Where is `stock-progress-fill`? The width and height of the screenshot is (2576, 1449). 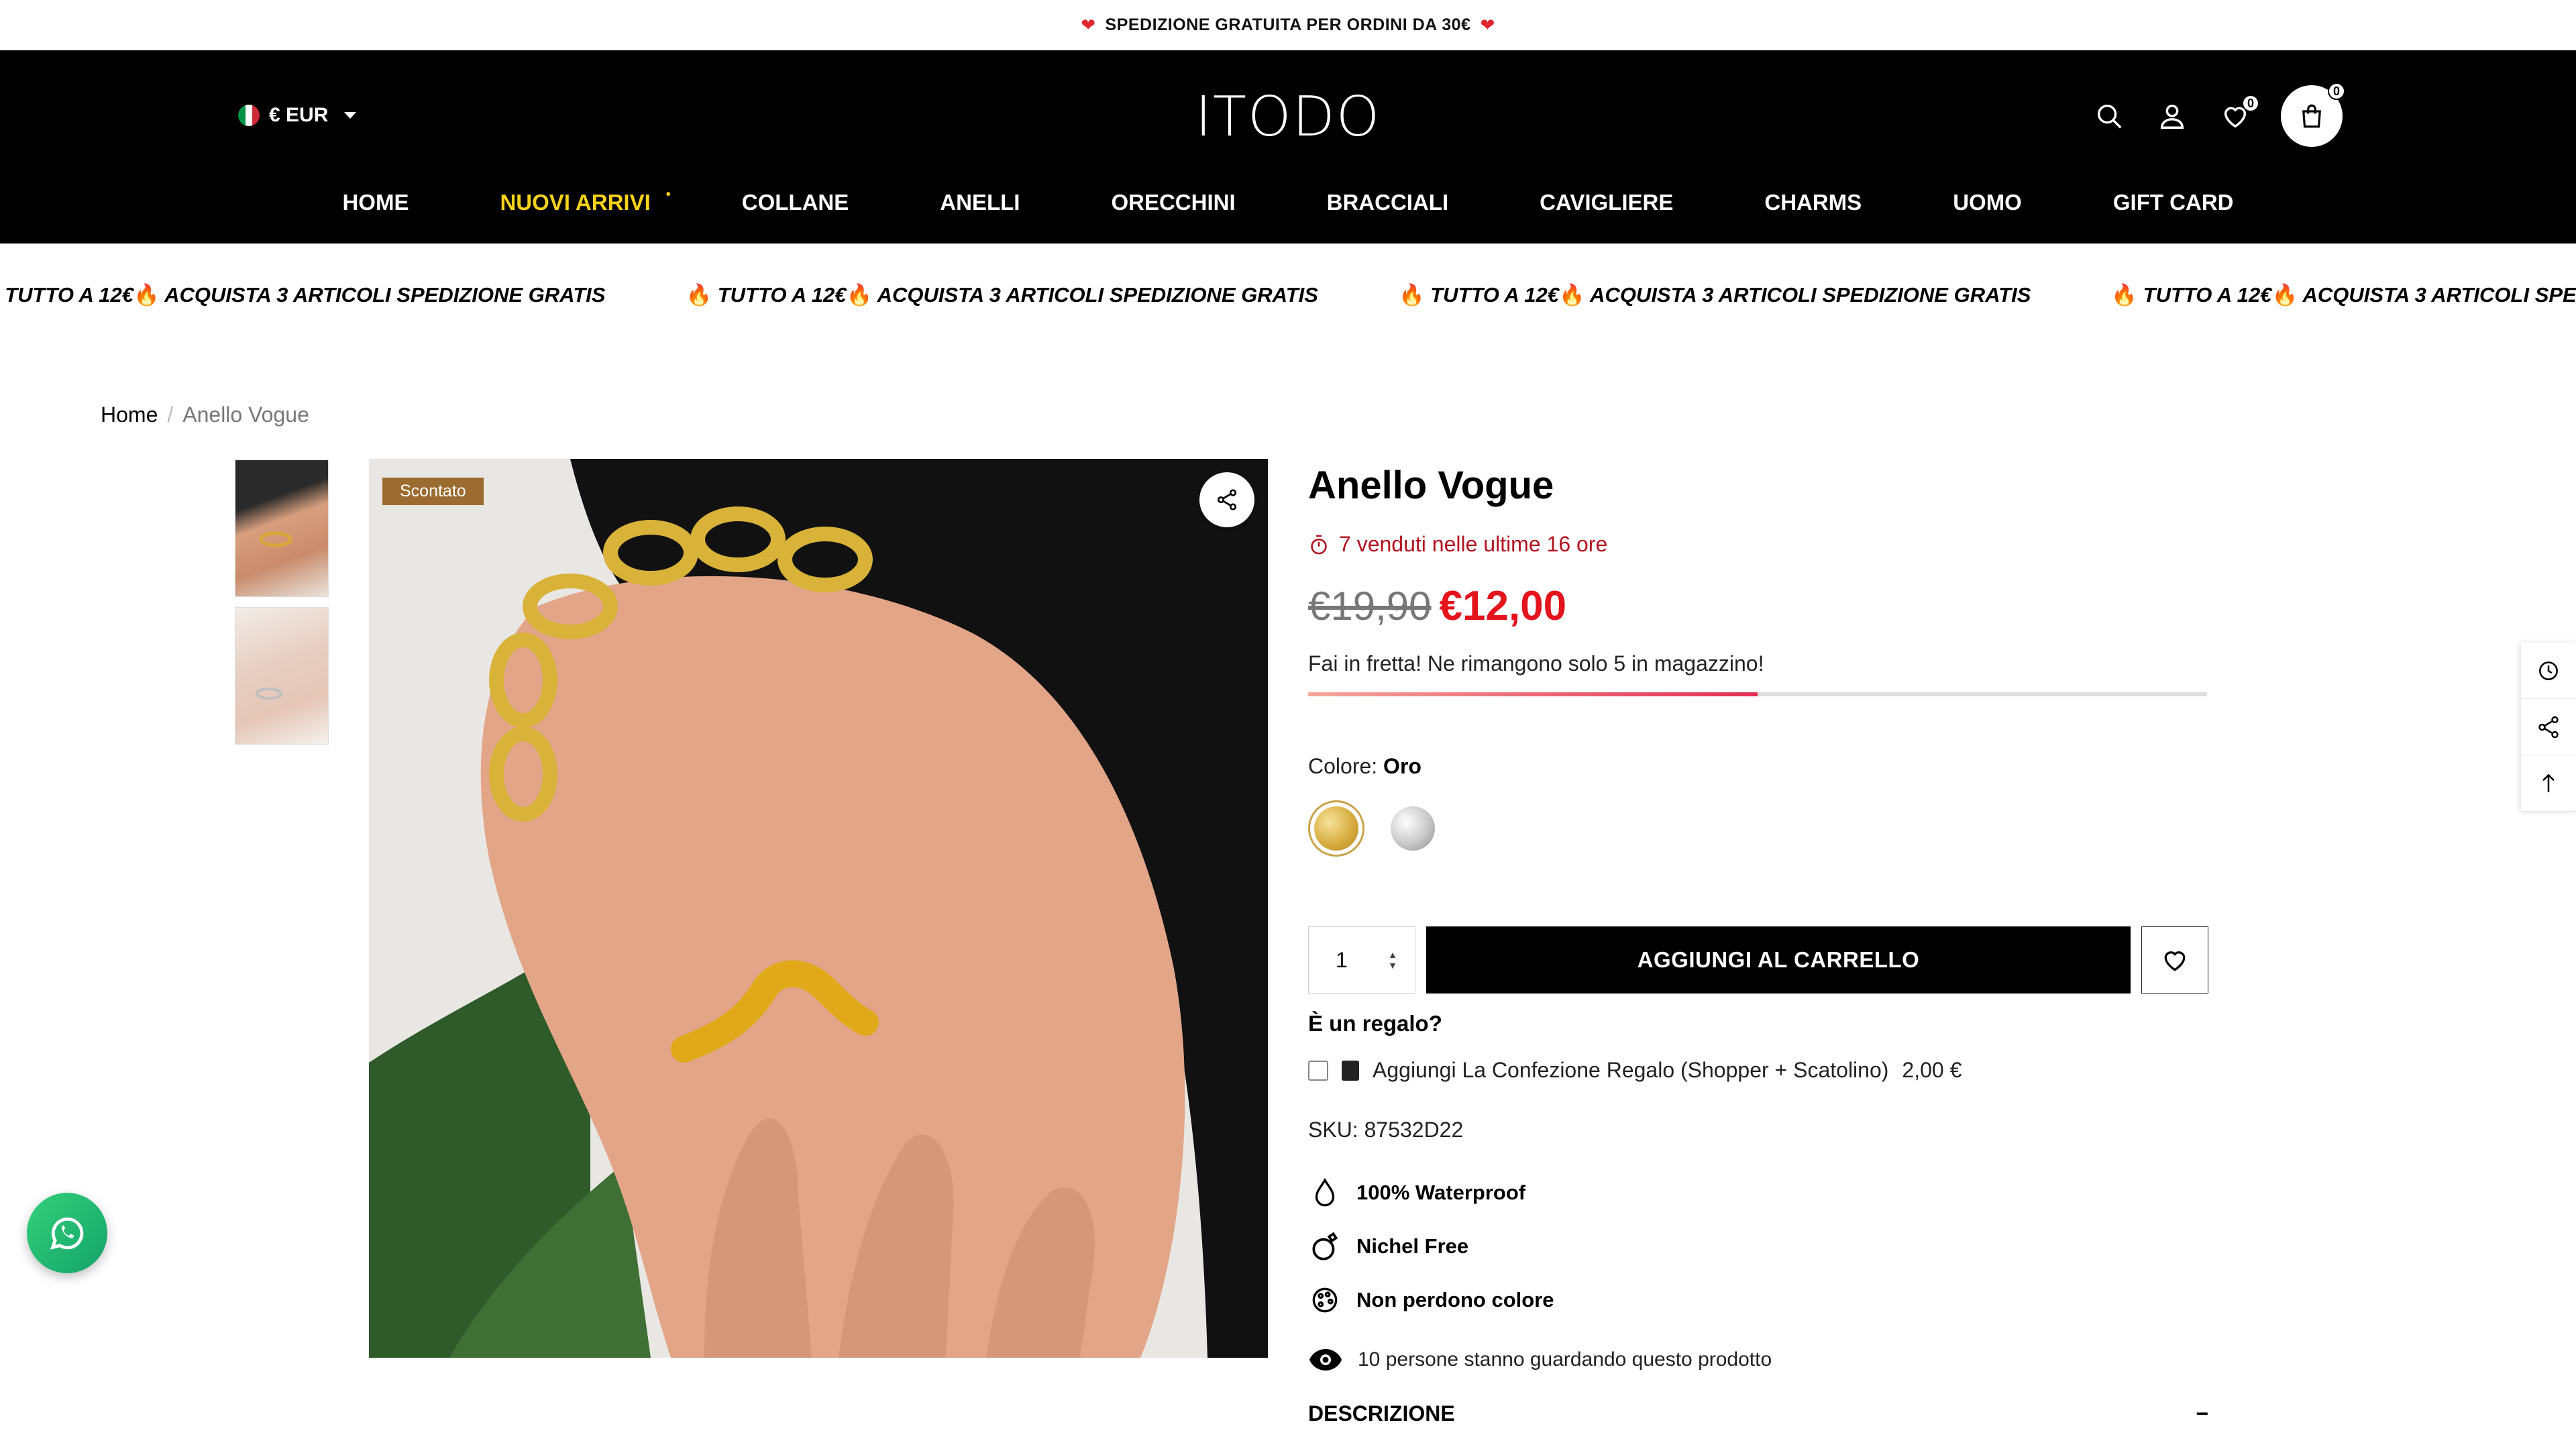
stock-progress-fill is located at coordinates (1533, 694).